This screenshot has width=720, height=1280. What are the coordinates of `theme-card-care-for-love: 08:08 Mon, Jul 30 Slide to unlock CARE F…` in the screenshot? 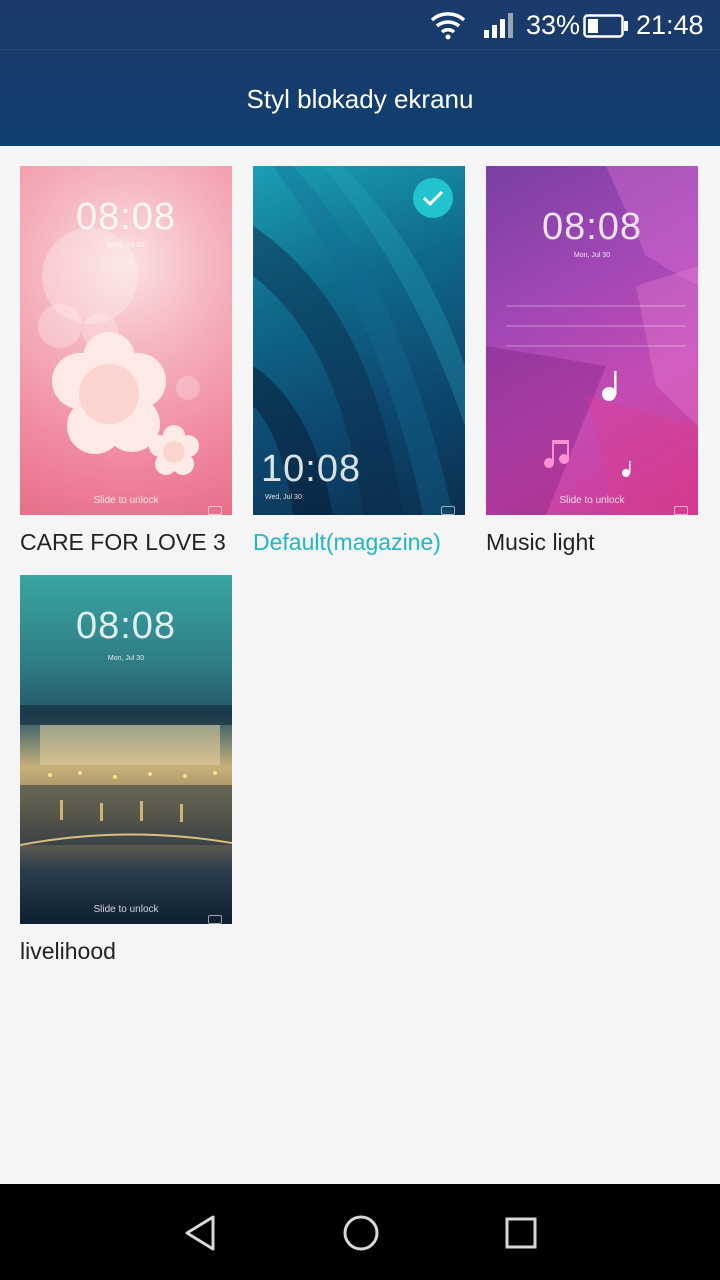 It's located at (126, 361).